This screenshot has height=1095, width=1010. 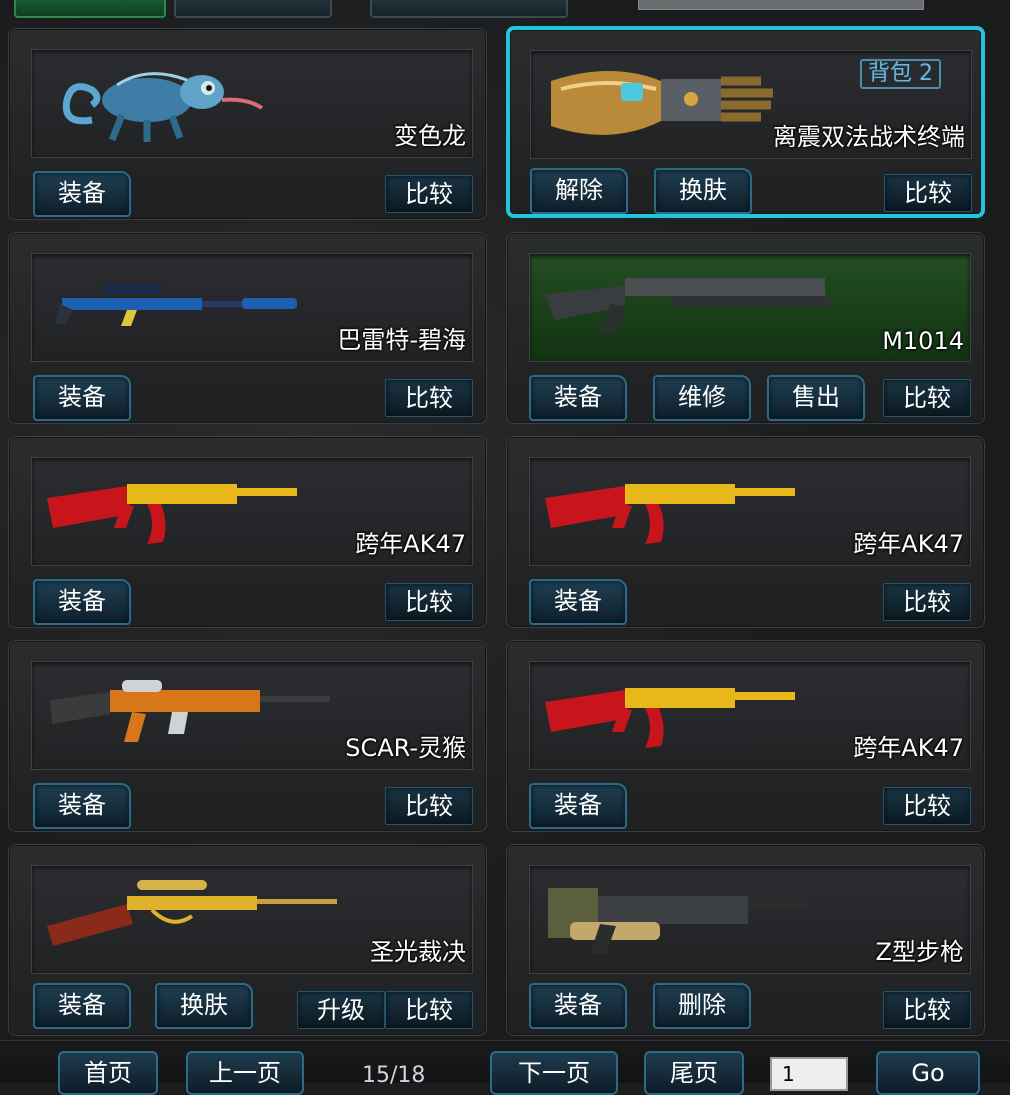 What do you see at coordinates (750, 307) in the screenshot?
I see `item-slot: M1014` at bounding box center [750, 307].